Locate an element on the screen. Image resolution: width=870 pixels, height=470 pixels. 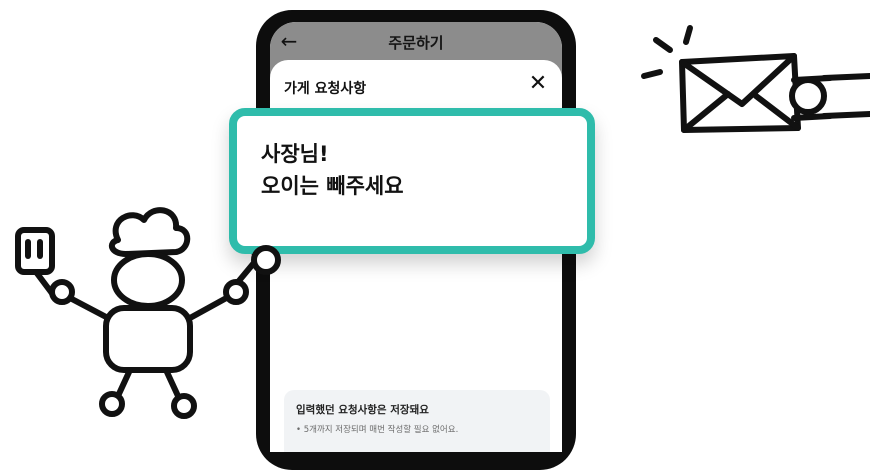
request-textarea: 사장님! 오이는 빼주세요 is located at coordinates (412, 181).